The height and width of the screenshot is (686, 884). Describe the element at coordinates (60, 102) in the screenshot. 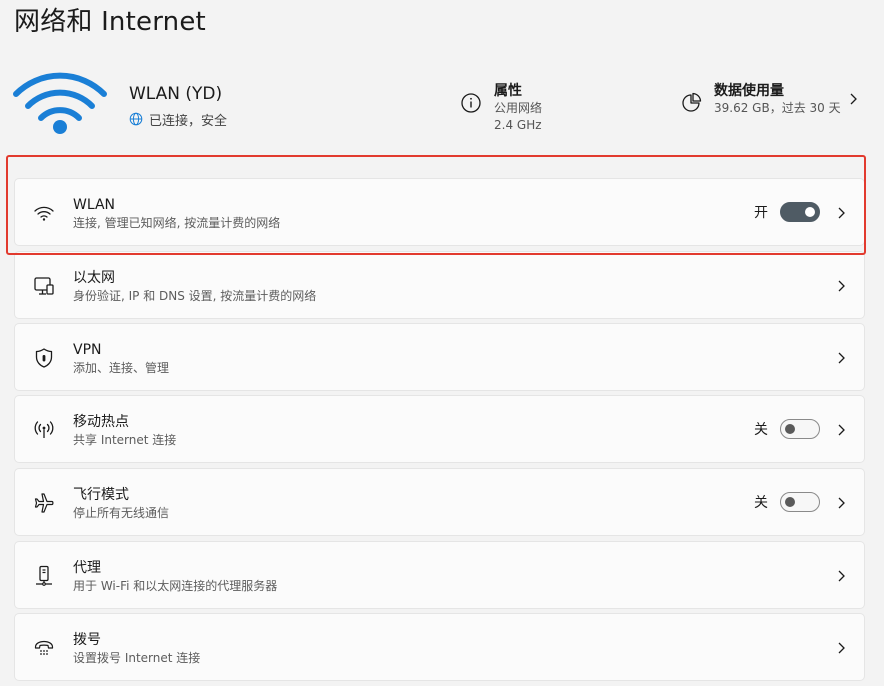

I see `wifi-large-icon` at that location.